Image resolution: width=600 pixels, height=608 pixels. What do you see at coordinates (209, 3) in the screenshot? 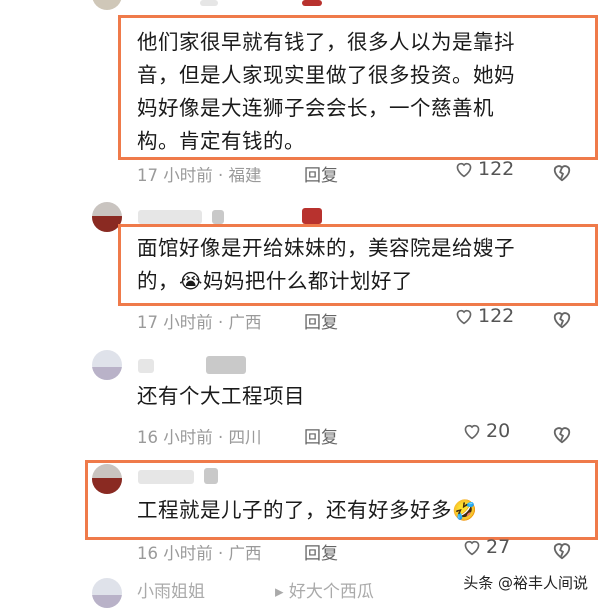
I see `top-name-fragment` at bounding box center [209, 3].